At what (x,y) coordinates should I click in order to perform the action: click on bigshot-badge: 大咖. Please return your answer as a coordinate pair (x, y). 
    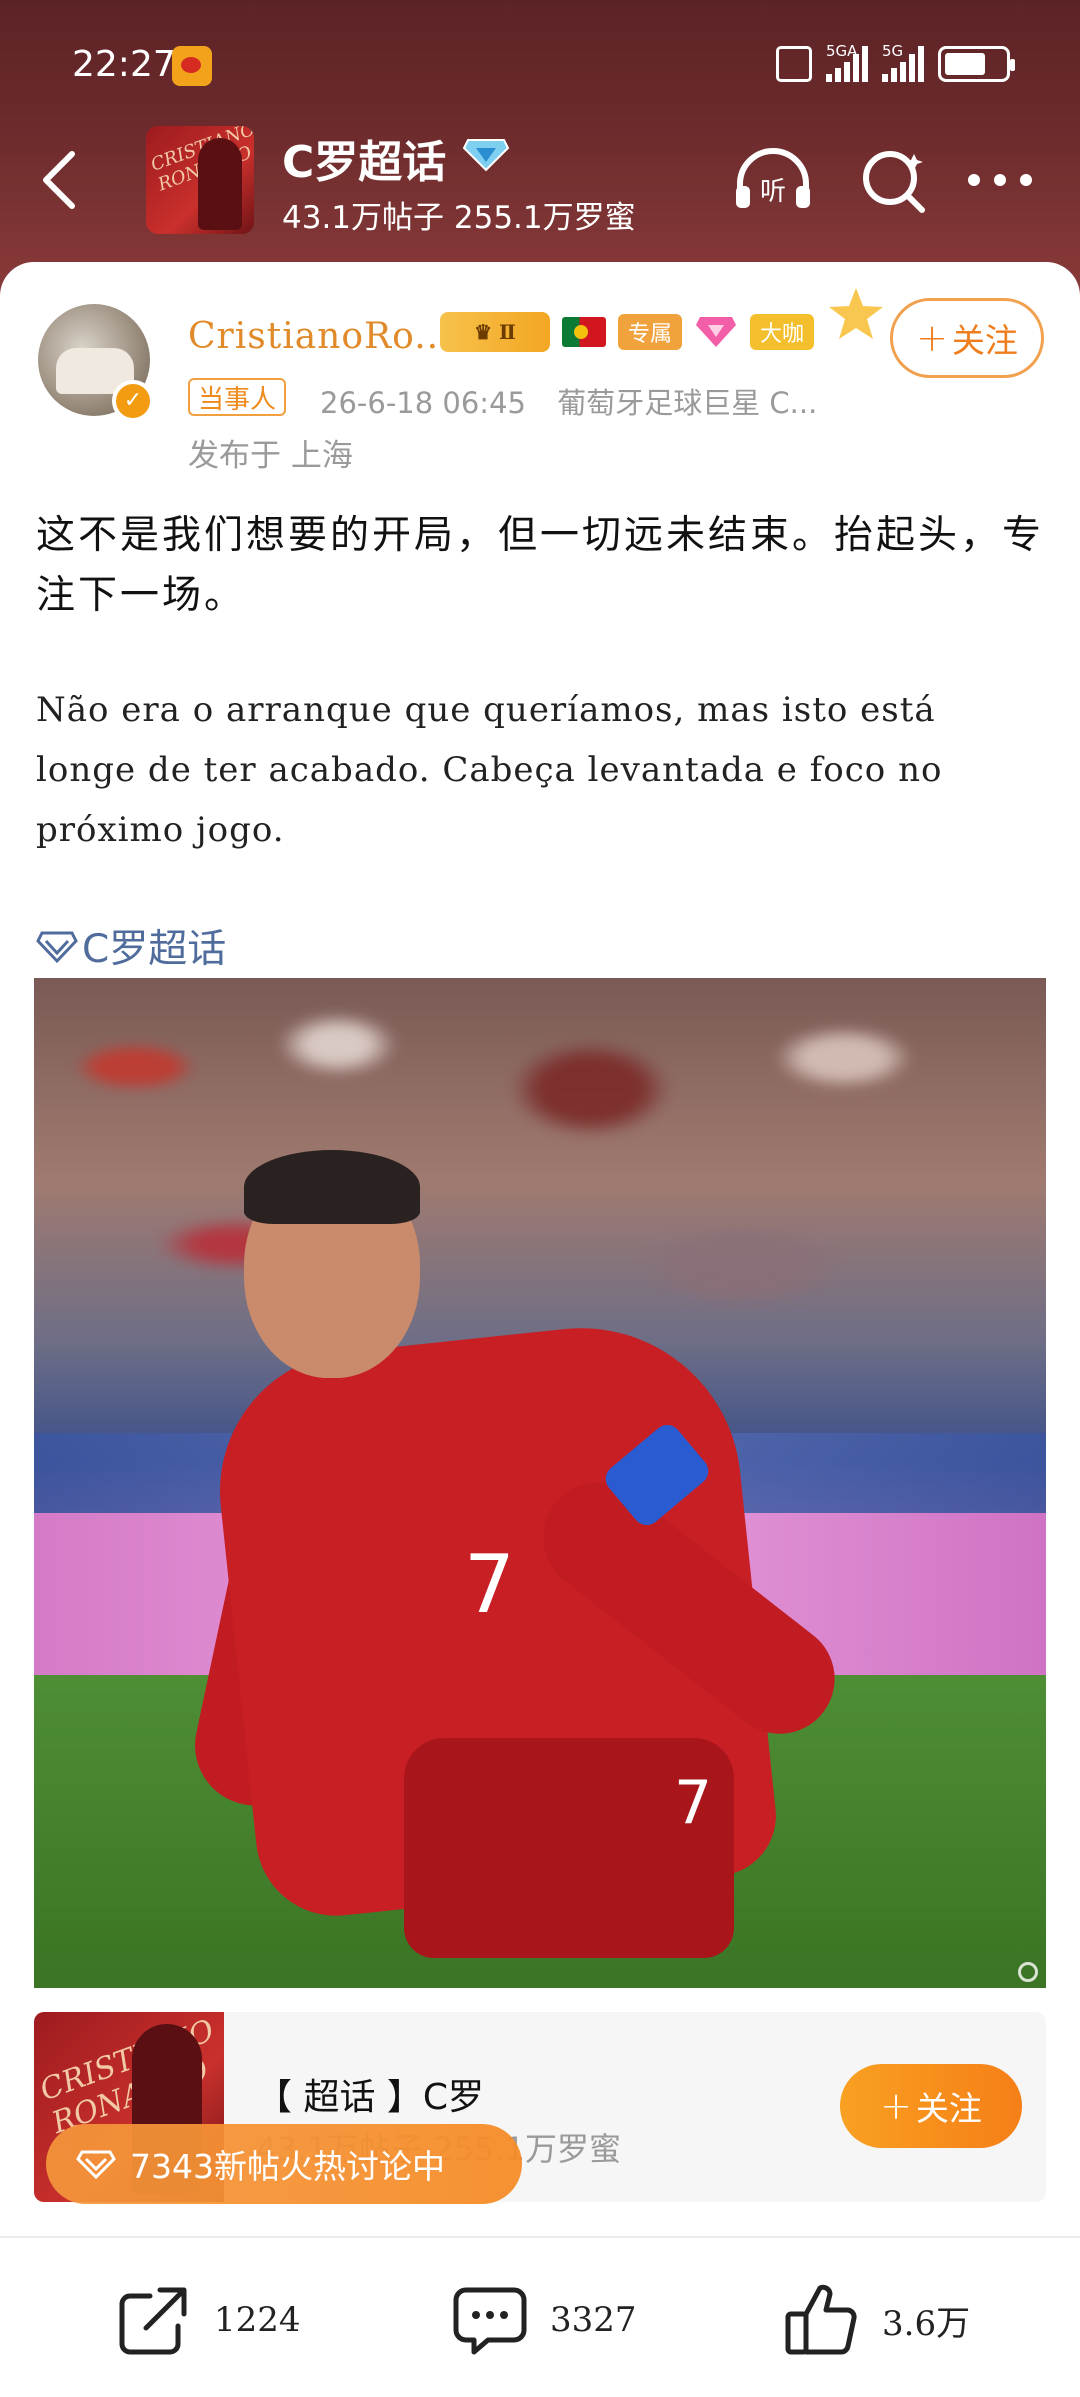
    Looking at the image, I should click on (782, 332).